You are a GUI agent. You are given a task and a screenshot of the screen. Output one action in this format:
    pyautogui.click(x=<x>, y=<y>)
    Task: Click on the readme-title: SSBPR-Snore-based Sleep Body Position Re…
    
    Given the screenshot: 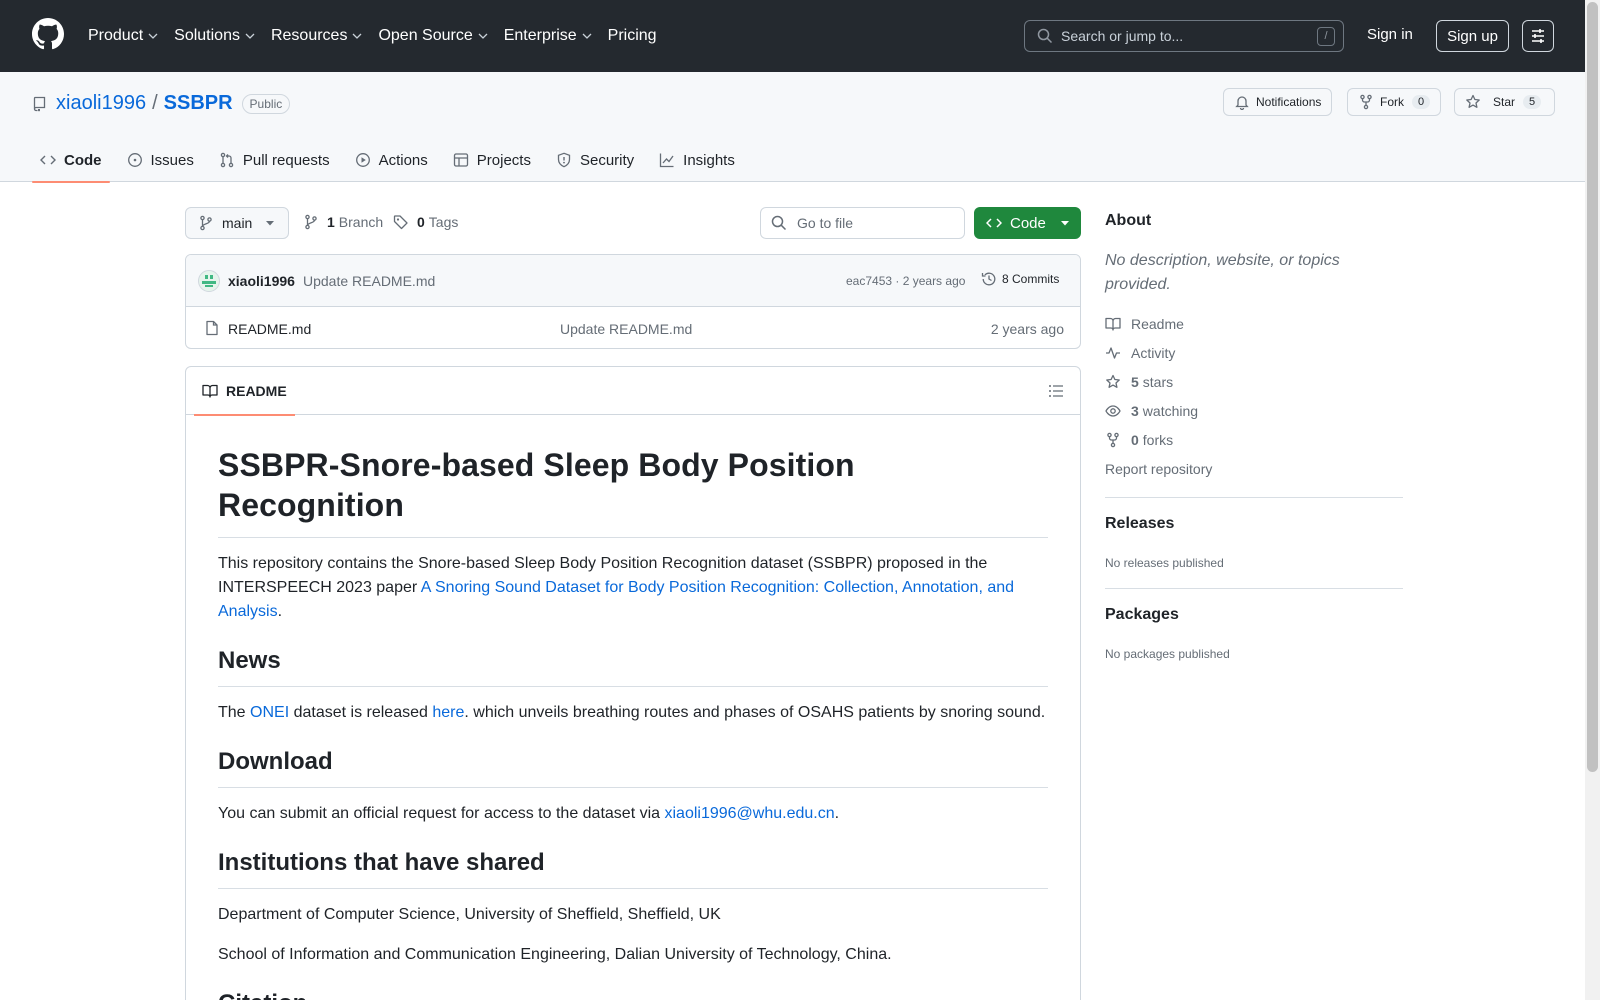 What is the action you would take?
    pyautogui.click(x=633, y=491)
    